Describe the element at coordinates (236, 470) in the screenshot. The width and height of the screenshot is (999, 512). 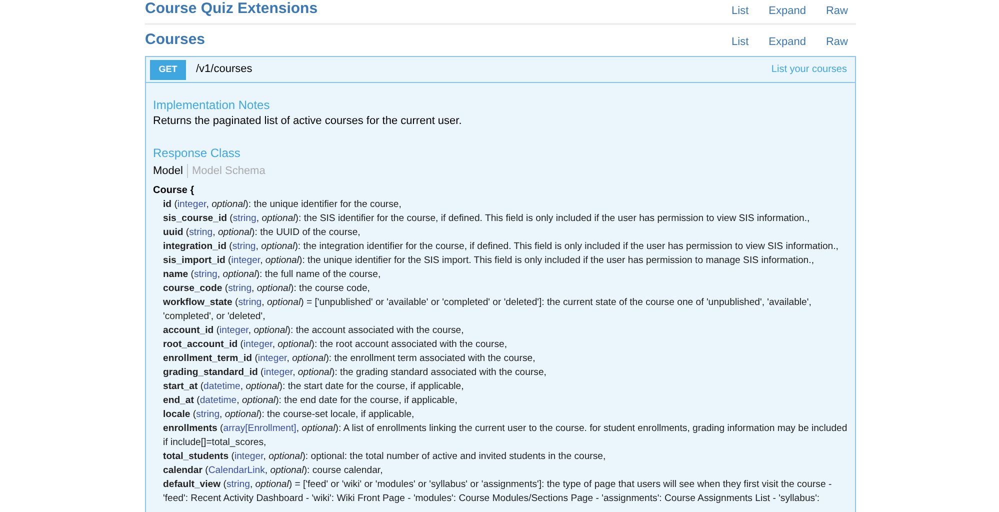
I see `type-link: CalendarLink` at that location.